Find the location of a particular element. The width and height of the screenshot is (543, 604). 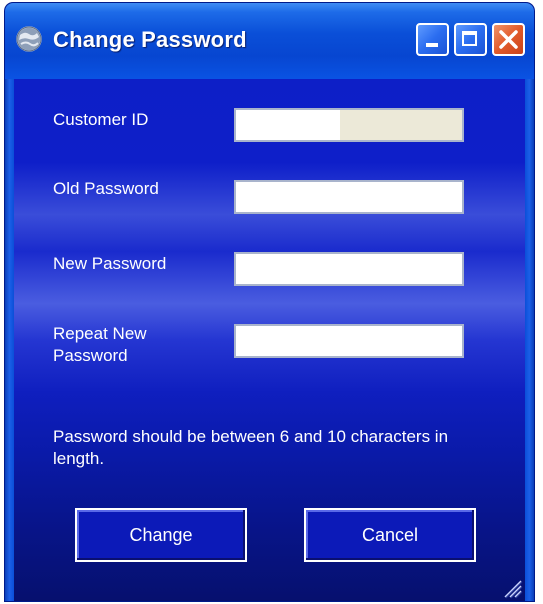

maximize-button is located at coordinates (470, 39).